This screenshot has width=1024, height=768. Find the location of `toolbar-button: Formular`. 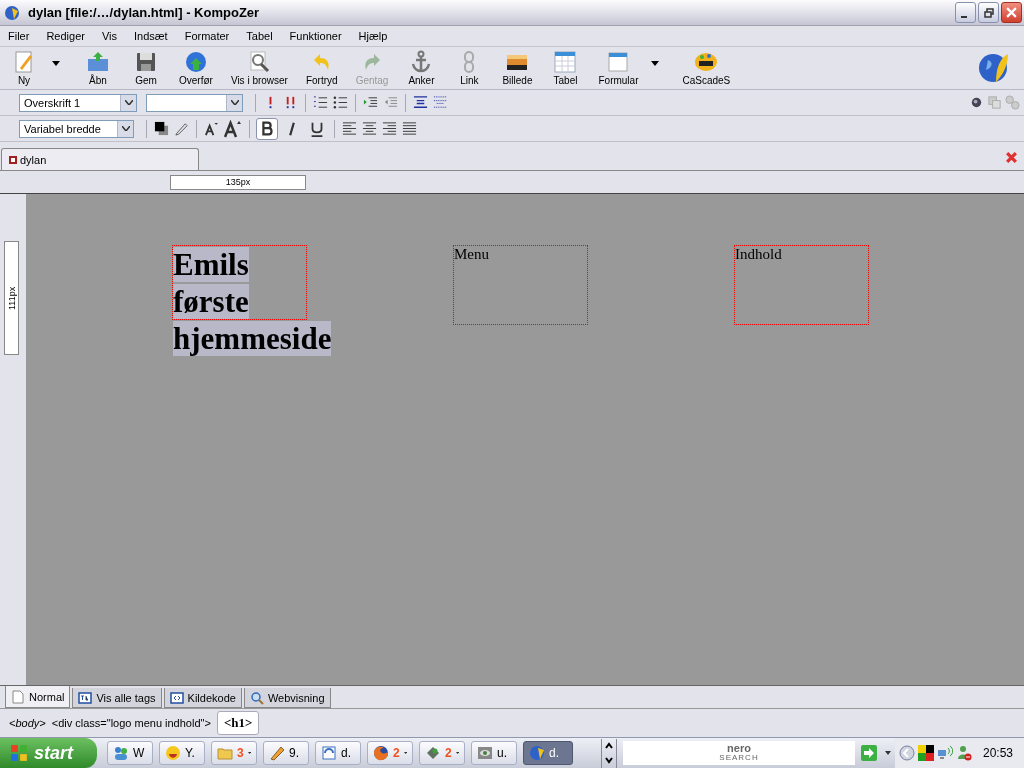

toolbar-button: Formular is located at coordinates (618, 68).